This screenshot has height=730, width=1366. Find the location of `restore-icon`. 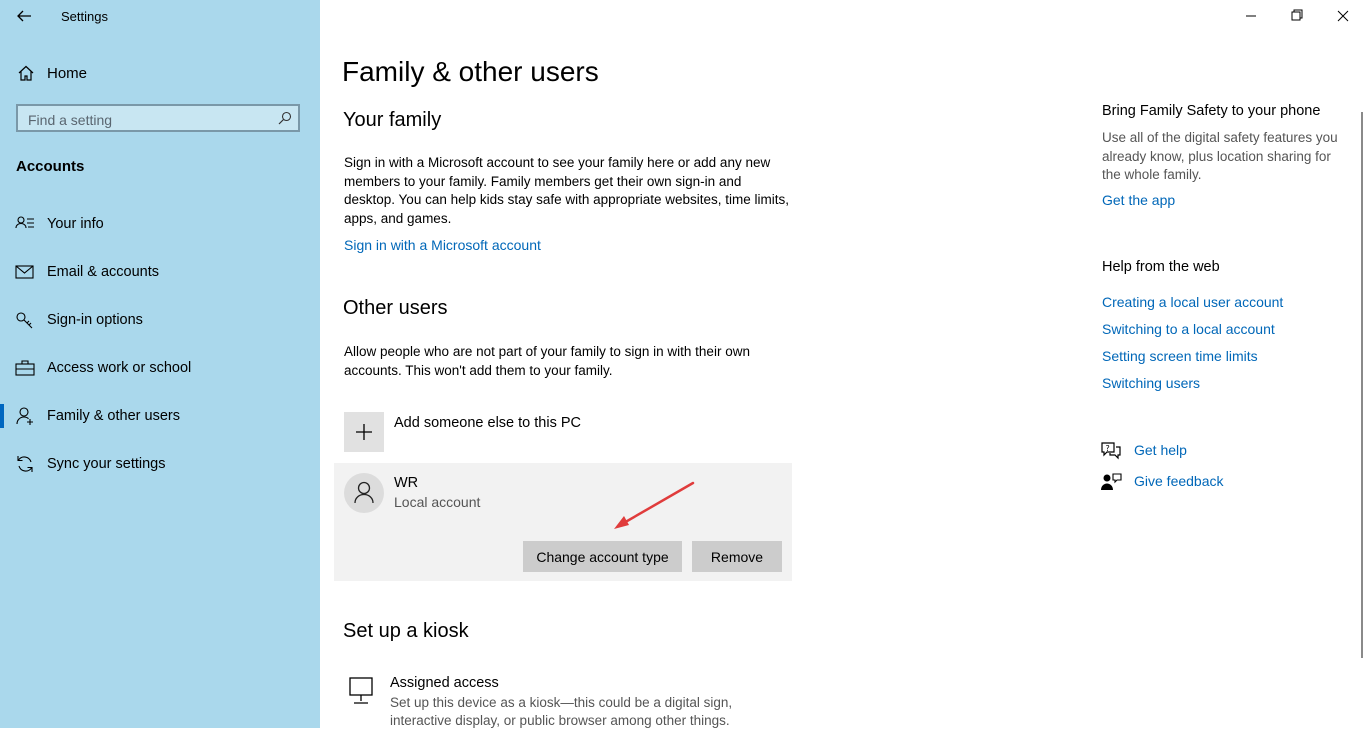

restore-icon is located at coordinates (1297, 15).